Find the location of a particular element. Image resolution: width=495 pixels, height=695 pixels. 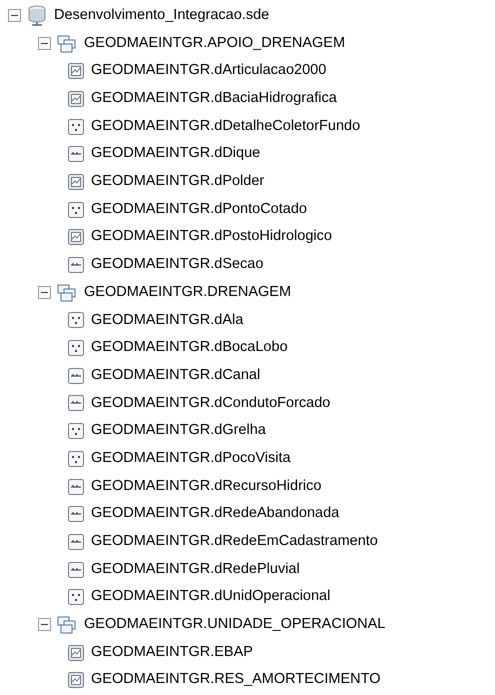

tree-item: GEODMAEINTGR.dAla is located at coordinates (167, 321).